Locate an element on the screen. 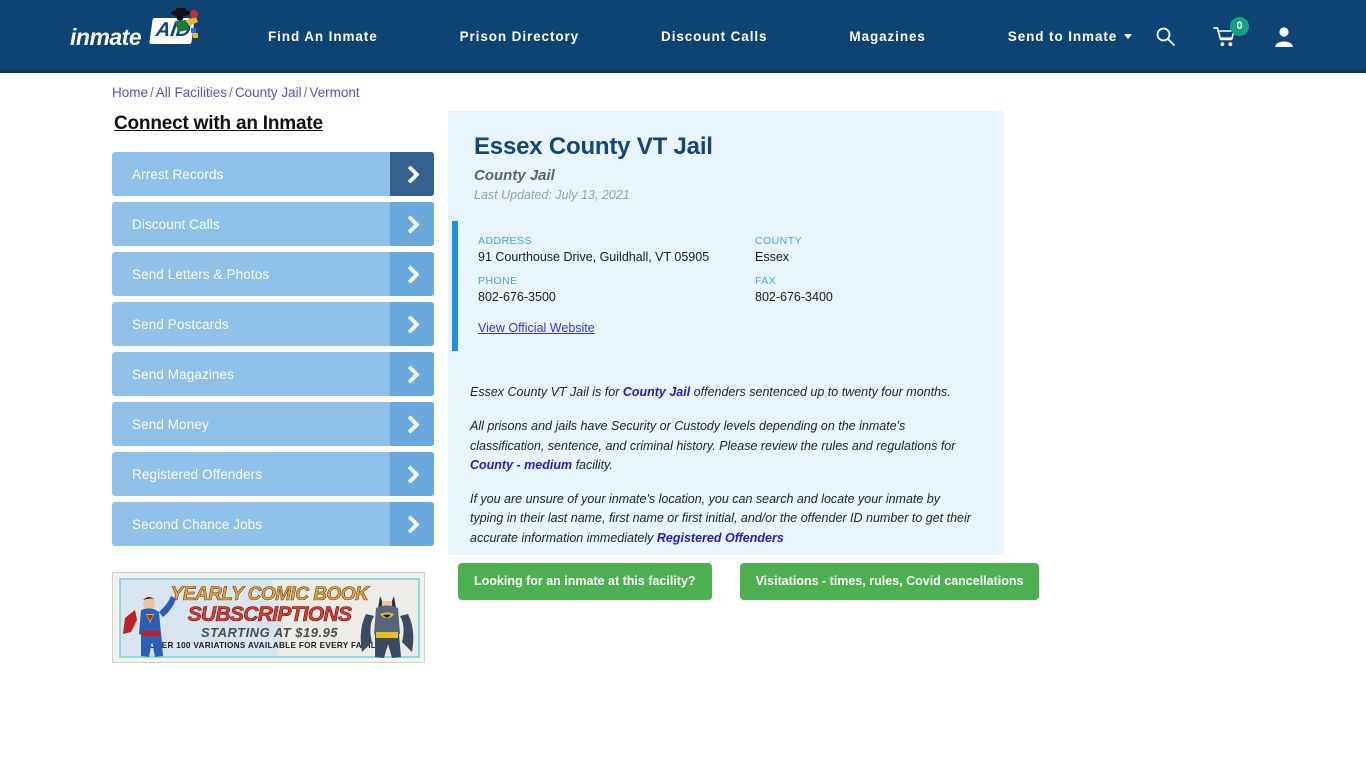  sidebar-item-send-magazines: Send Magazines is located at coordinates (273, 374).